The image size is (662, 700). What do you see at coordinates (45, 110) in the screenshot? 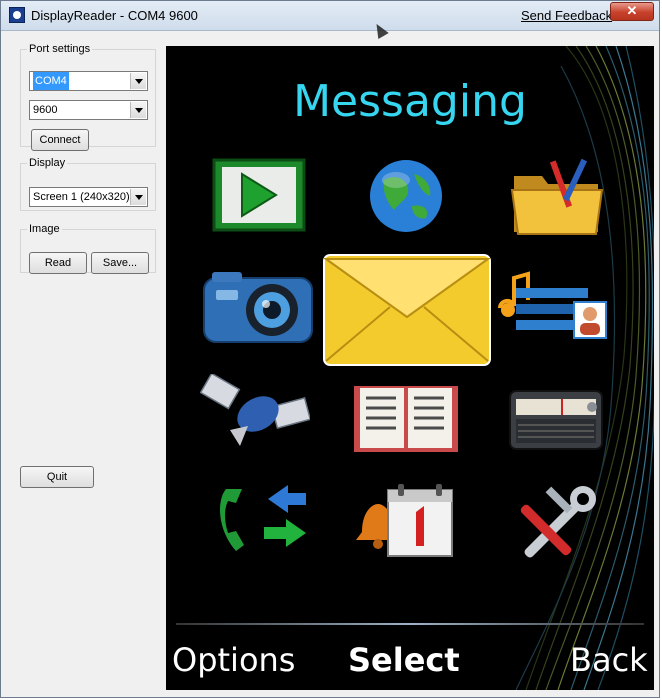
I see `baud-select-value: 9600` at bounding box center [45, 110].